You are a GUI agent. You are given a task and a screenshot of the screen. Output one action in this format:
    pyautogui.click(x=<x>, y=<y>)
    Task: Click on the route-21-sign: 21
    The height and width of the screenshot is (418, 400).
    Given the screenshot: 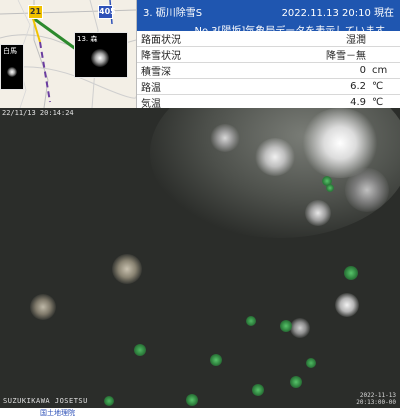 What is the action you would take?
    pyautogui.click(x=35, y=12)
    